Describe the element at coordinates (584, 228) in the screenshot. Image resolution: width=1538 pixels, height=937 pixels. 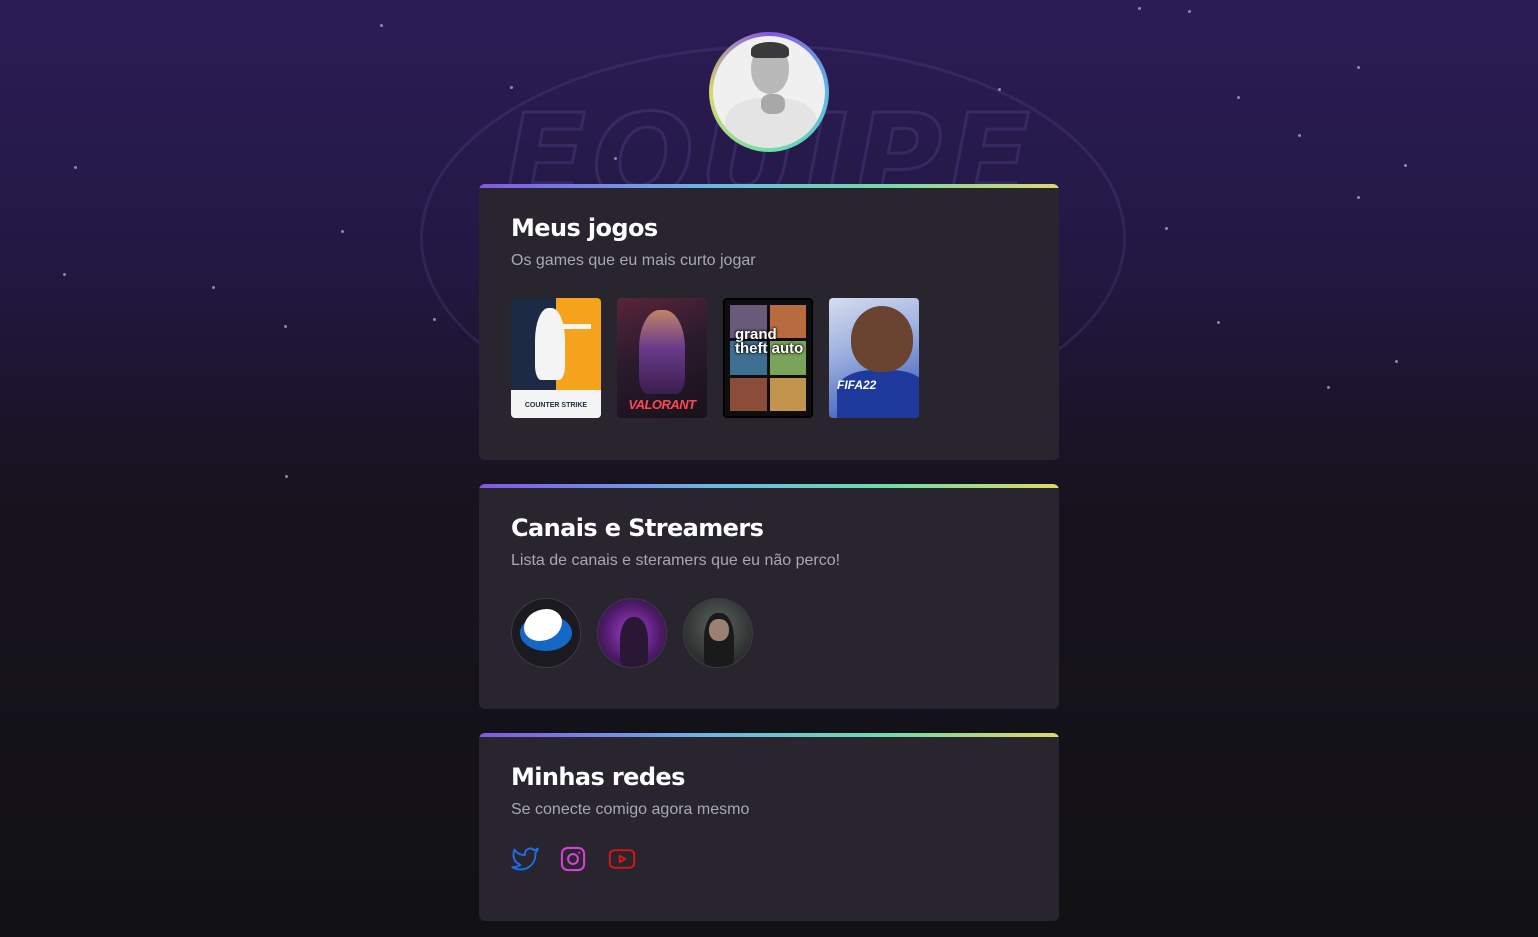
I see `games-title: Meus jogos` at that location.